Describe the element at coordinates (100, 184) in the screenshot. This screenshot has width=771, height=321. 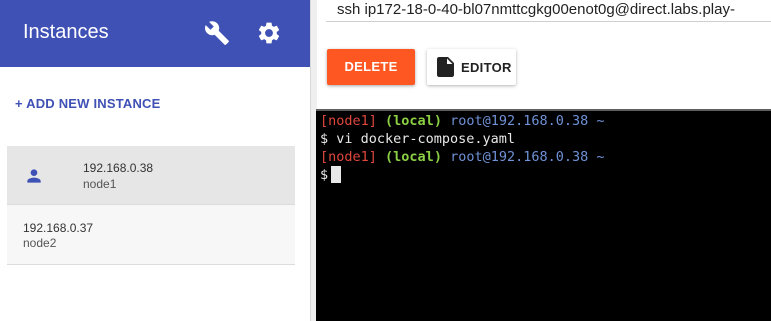
I see `instance-name: node1` at that location.